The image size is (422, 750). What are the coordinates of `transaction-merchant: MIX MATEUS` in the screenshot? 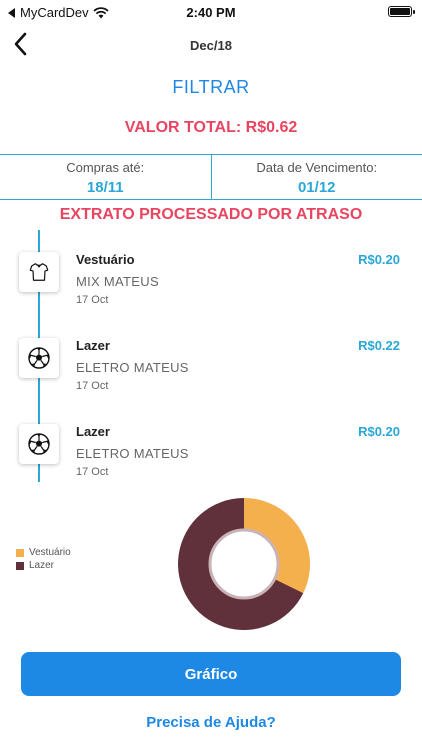 It's located at (117, 281).